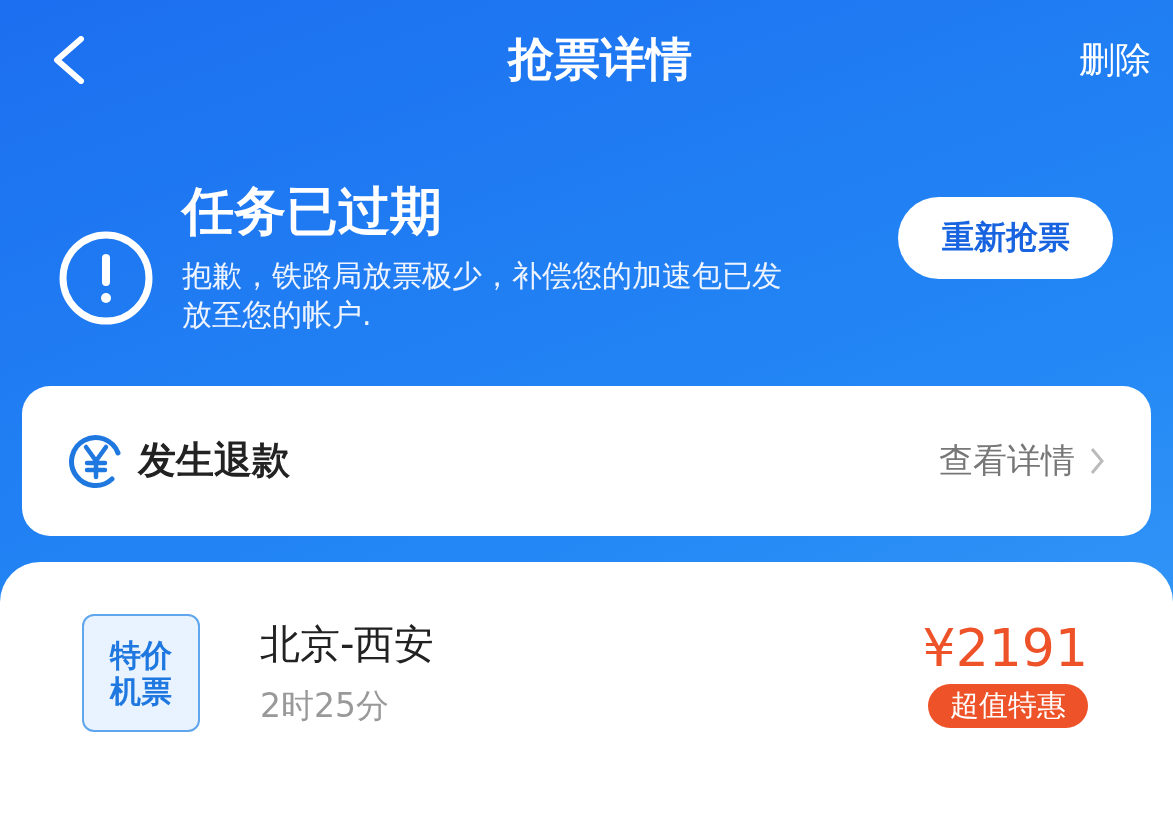 The height and width of the screenshot is (814, 1173). What do you see at coordinates (599, 59) in the screenshot?
I see `page-title: 抢票详情` at bounding box center [599, 59].